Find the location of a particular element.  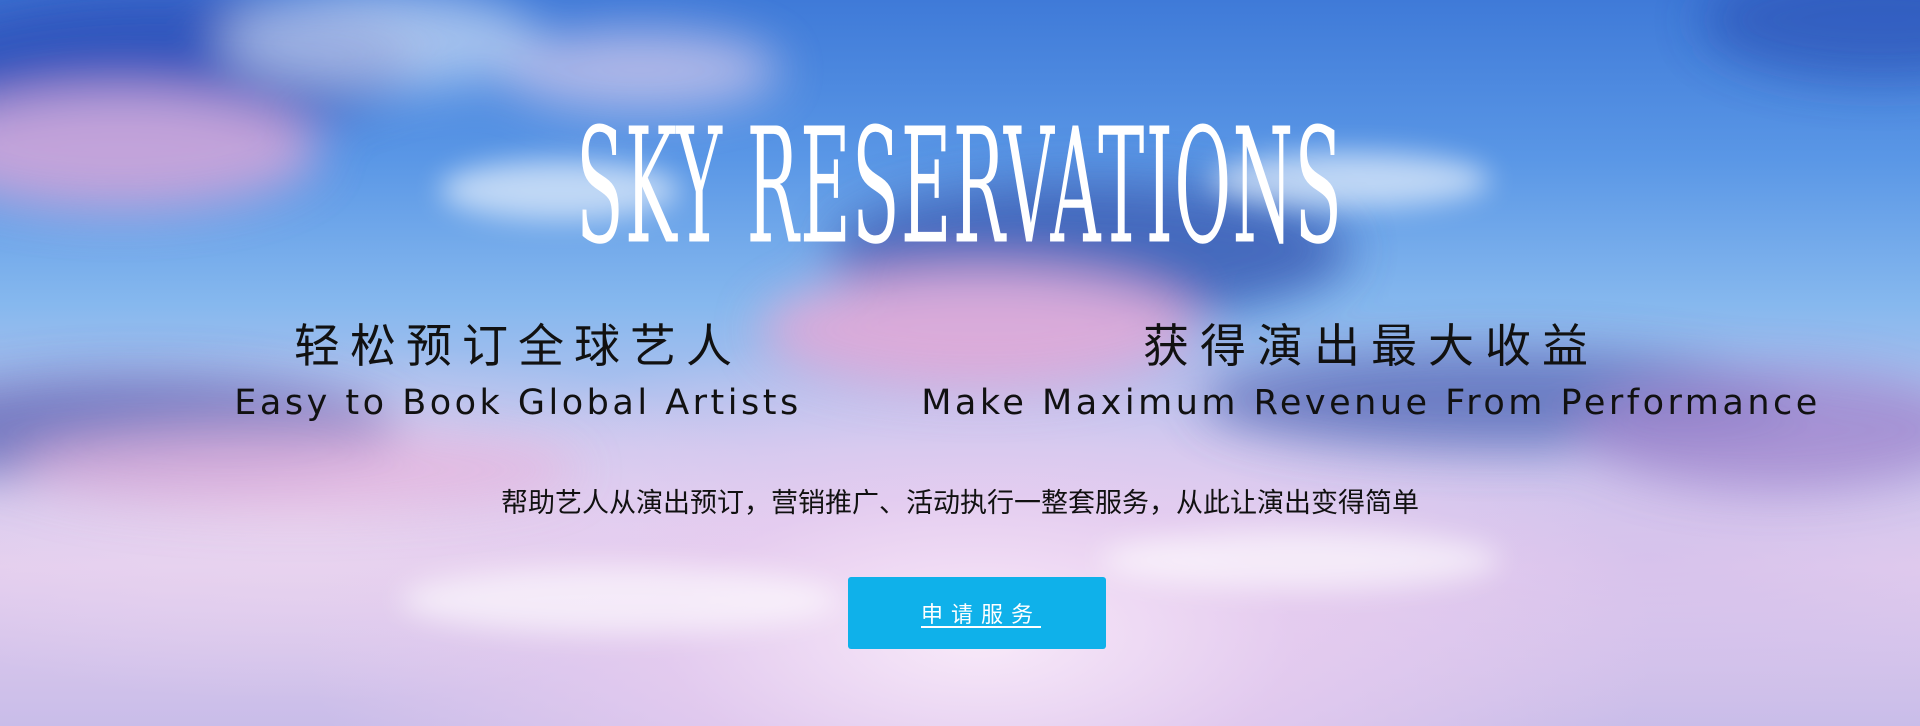

hero-title-text: SKY RESERVATIONS is located at coordinates (960, 187).